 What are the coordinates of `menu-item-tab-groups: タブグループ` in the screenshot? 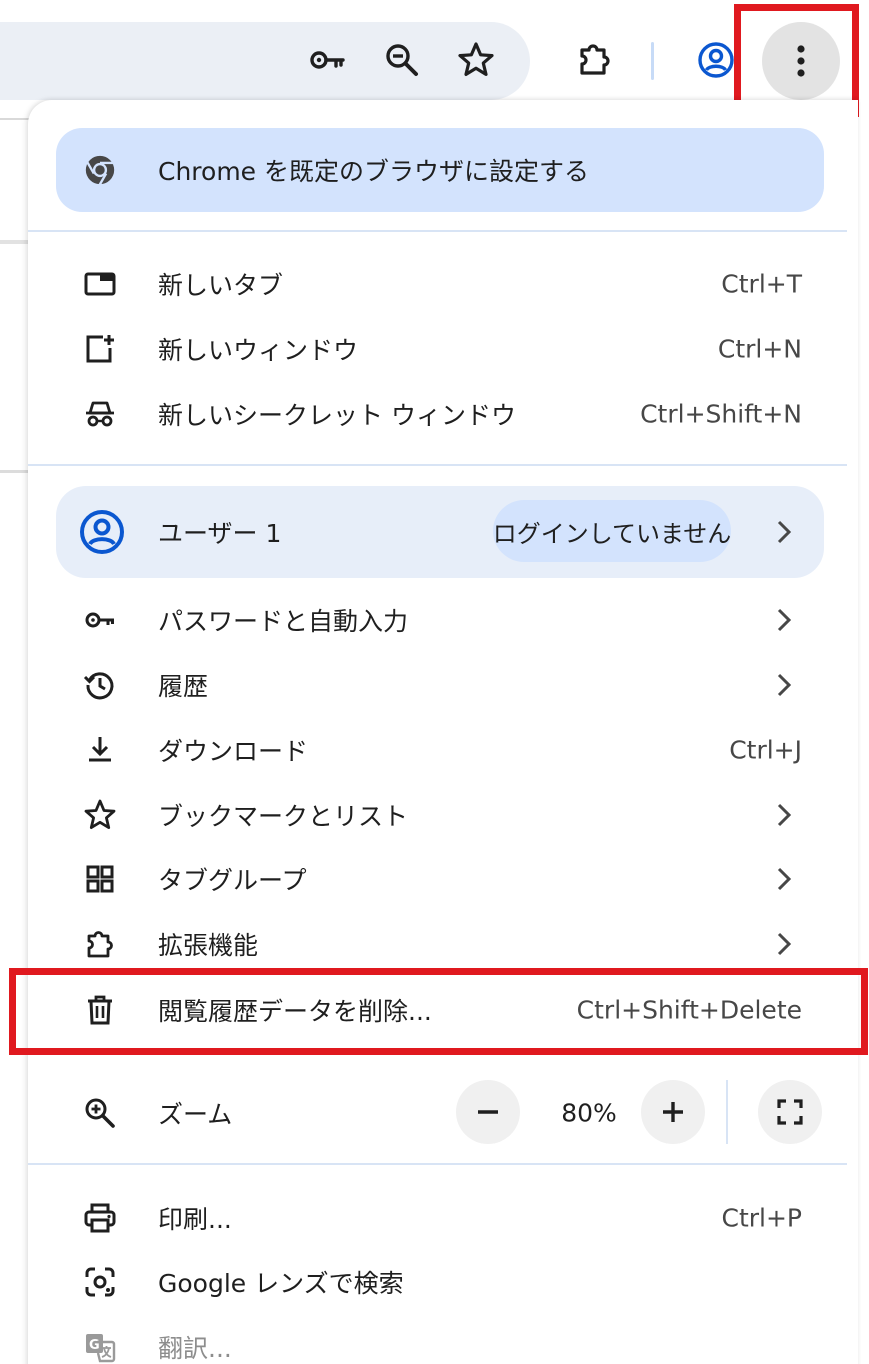 It's located at (440, 879).